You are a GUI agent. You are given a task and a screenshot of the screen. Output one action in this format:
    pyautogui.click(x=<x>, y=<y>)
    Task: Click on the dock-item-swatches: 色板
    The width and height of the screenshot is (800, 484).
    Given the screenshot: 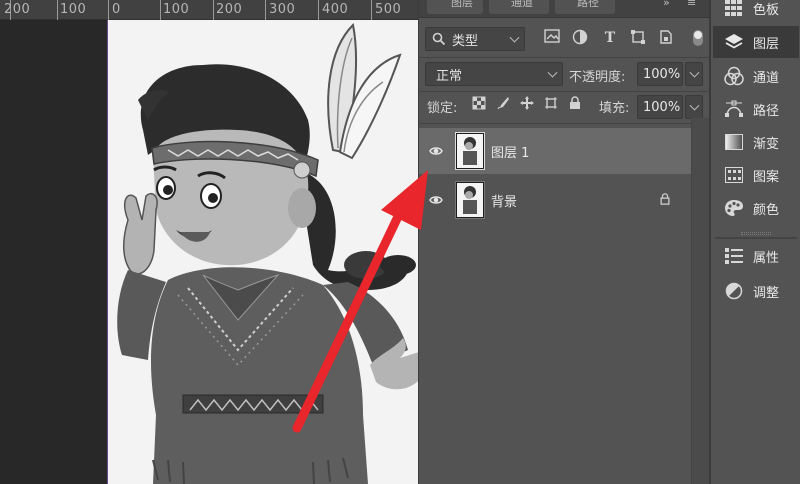 What is the action you would take?
    pyautogui.click(x=756, y=12)
    